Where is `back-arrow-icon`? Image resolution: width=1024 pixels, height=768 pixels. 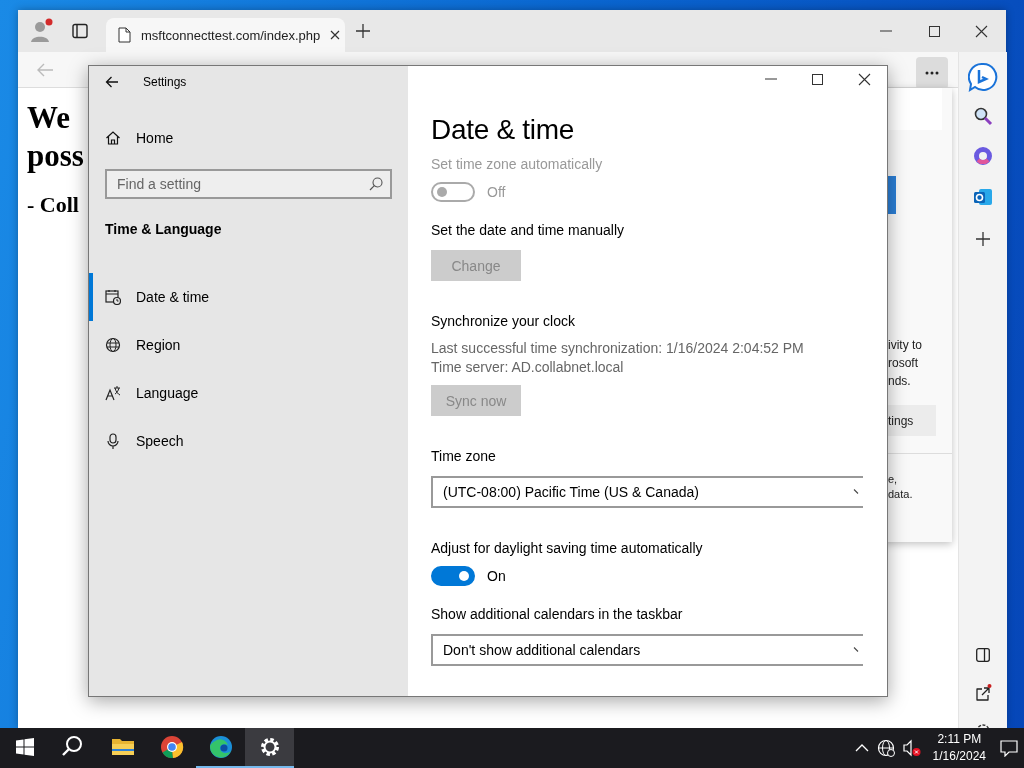
back-arrow-icon is located at coordinates (112, 82).